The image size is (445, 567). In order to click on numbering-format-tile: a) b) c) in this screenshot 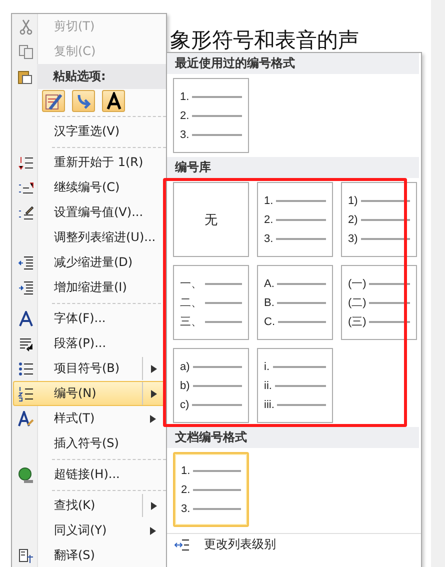, I will do `click(211, 385)`.